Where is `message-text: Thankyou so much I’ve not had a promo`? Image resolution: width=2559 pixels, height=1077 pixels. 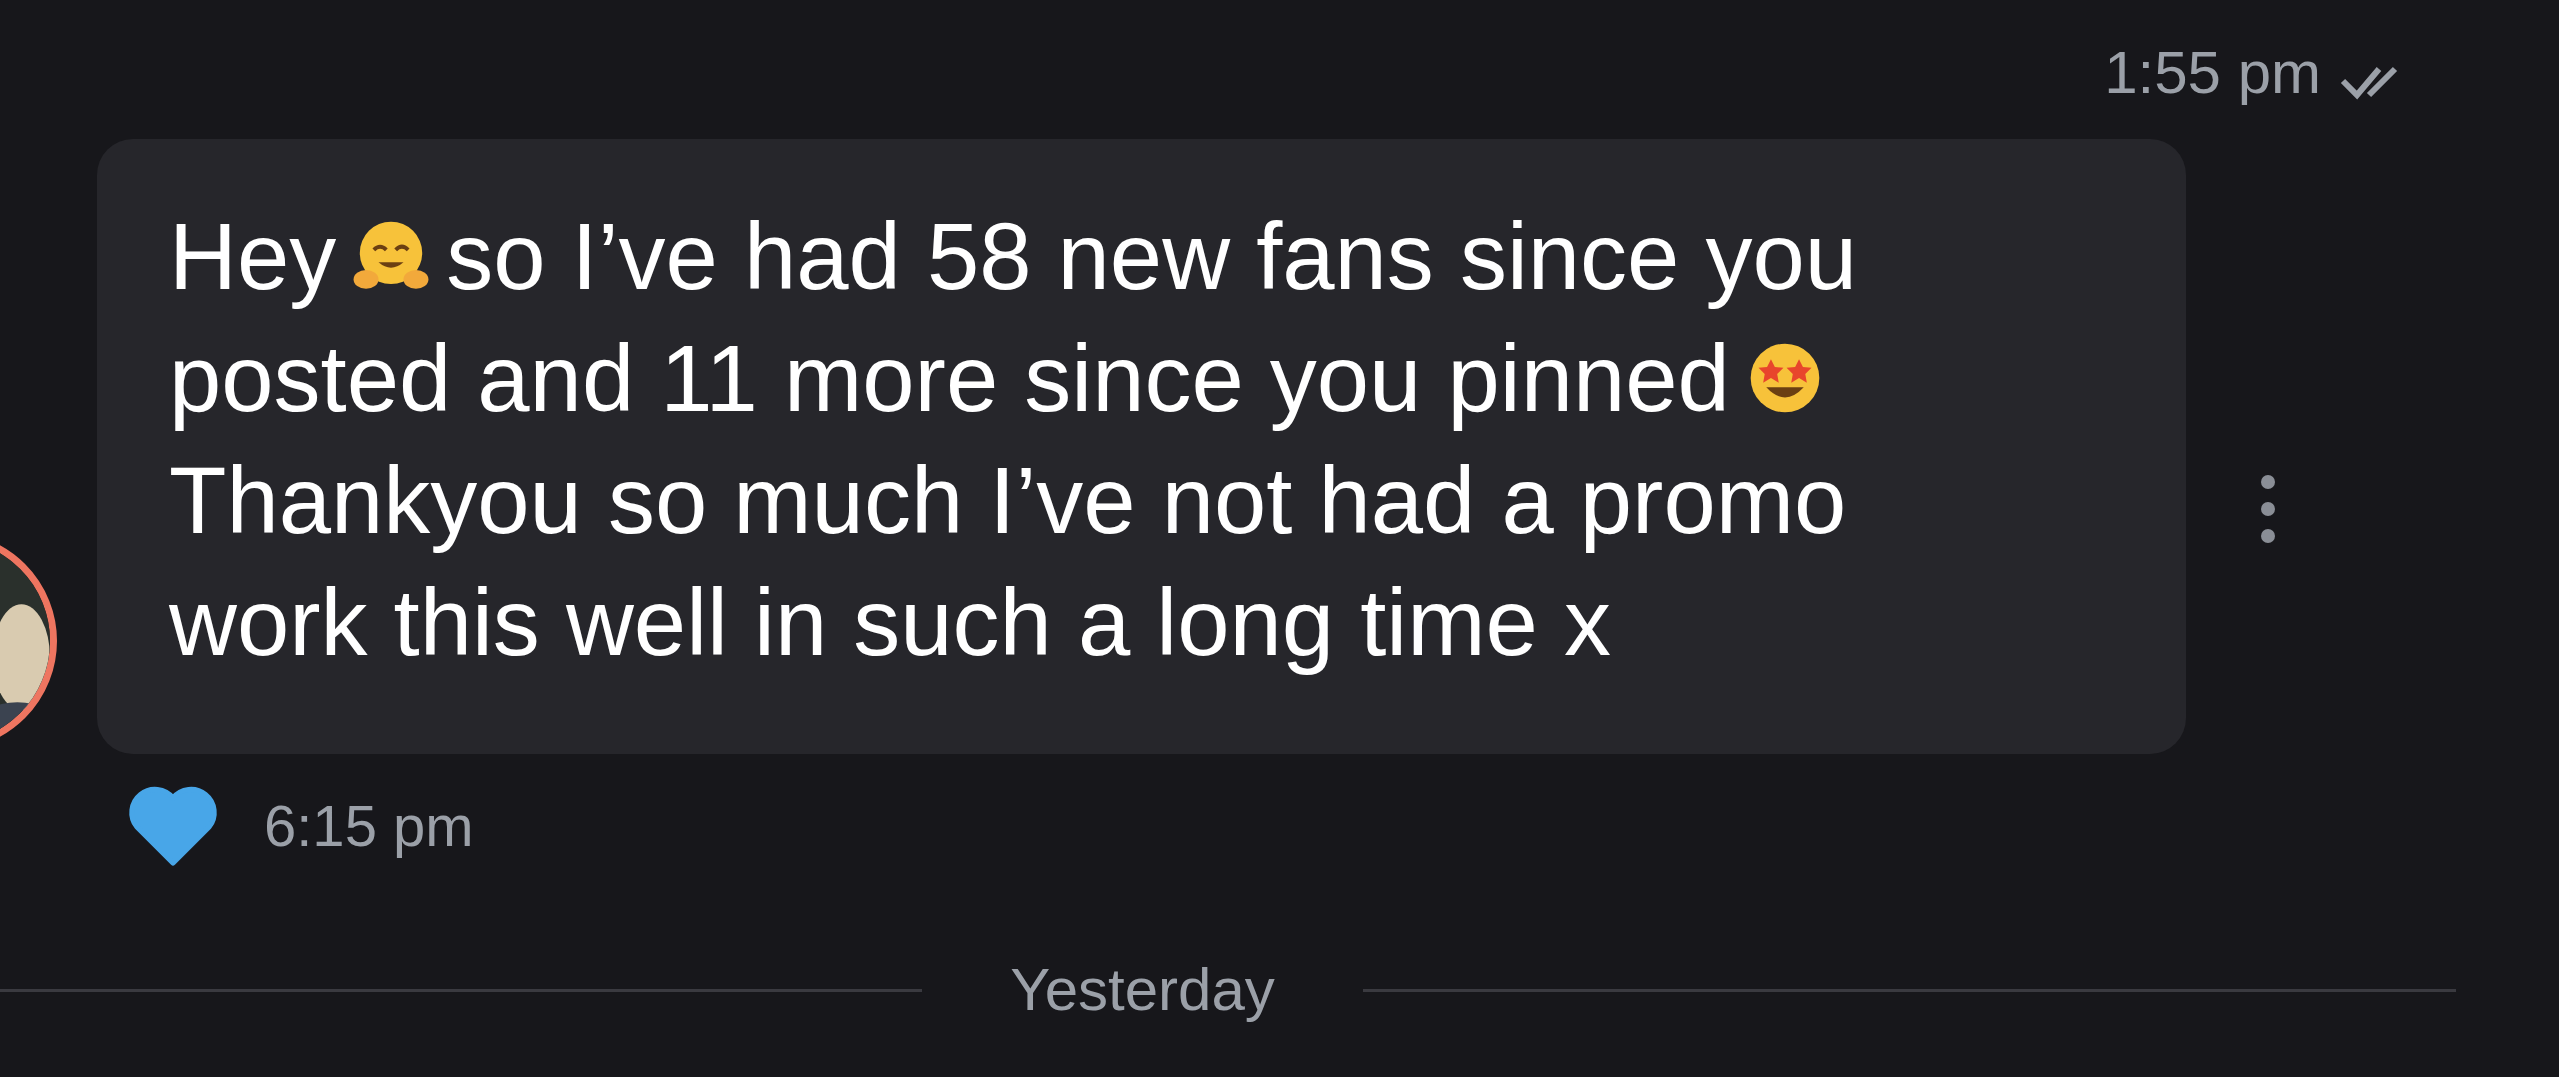 message-text: Thankyou so much I’ve not had a promo is located at coordinates (1008, 500).